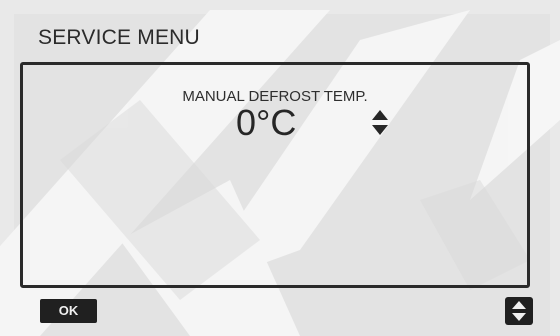 The width and height of the screenshot is (560, 336). Describe the element at coordinates (276, 122) in the screenshot. I see `setting-unit: °C` at that location.